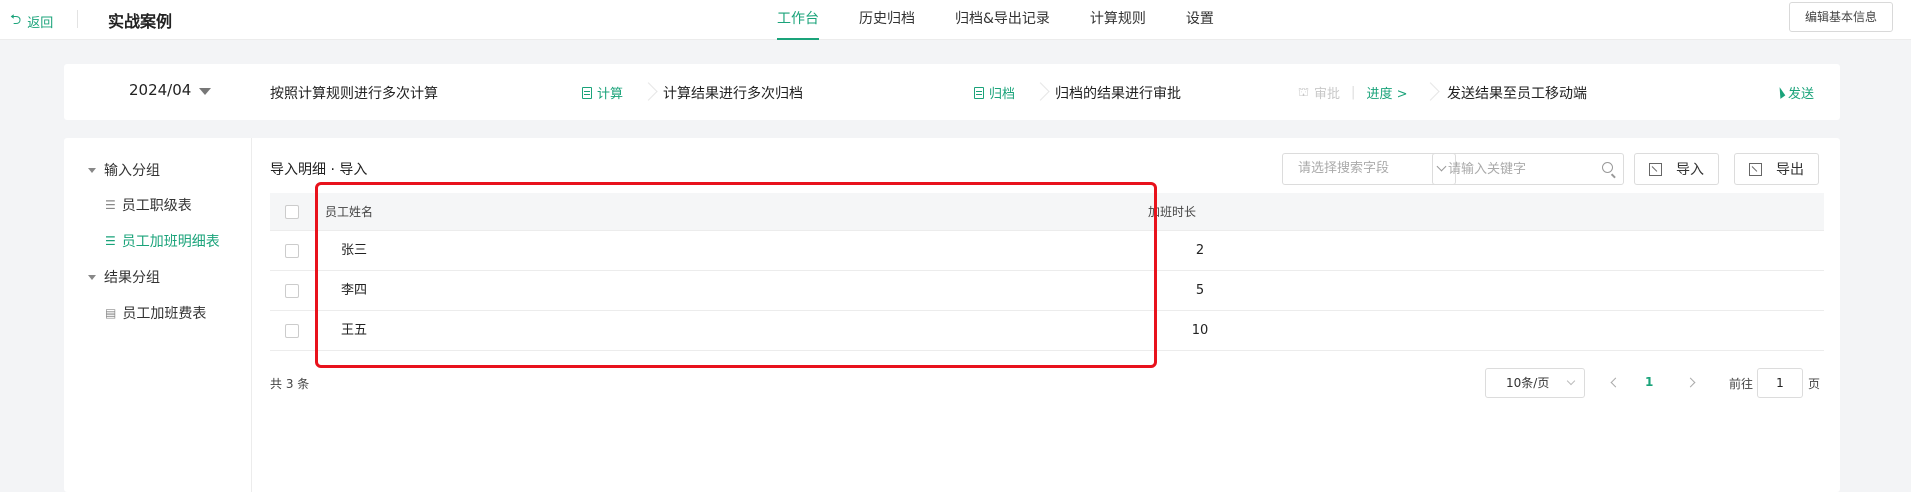 Image resolution: width=1911 pixels, height=492 pixels. Describe the element at coordinates (1118, 94) in the screenshot. I see `step3-text: 归档的结果进行审批` at that location.